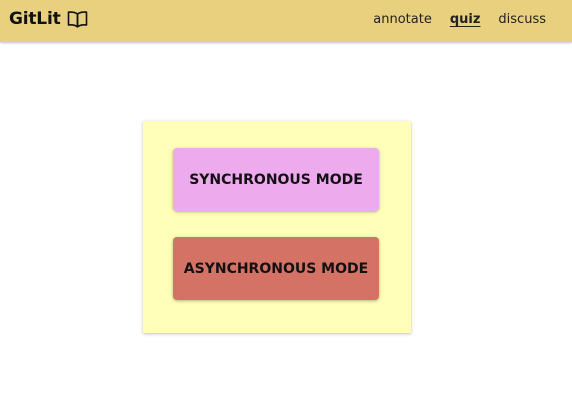 The width and height of the screenshot is (572, 408). What do you see at coordinates (276, 179) in the screenshot?
I see `synchronous-mode-button: SYNCHRONOUS MODE` at bounding box center [276, 179].